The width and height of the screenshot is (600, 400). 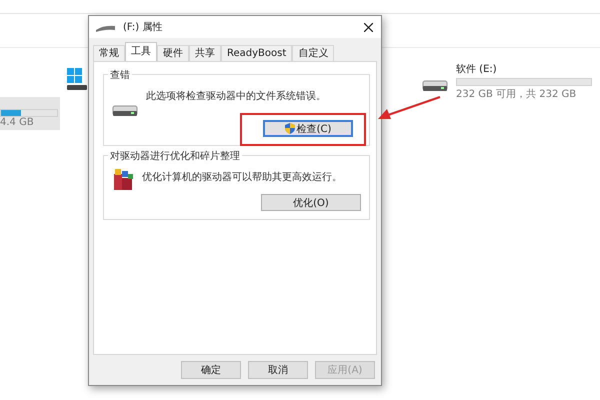 I want to click on dialog-button: 取消, so click(x=278, y=370).